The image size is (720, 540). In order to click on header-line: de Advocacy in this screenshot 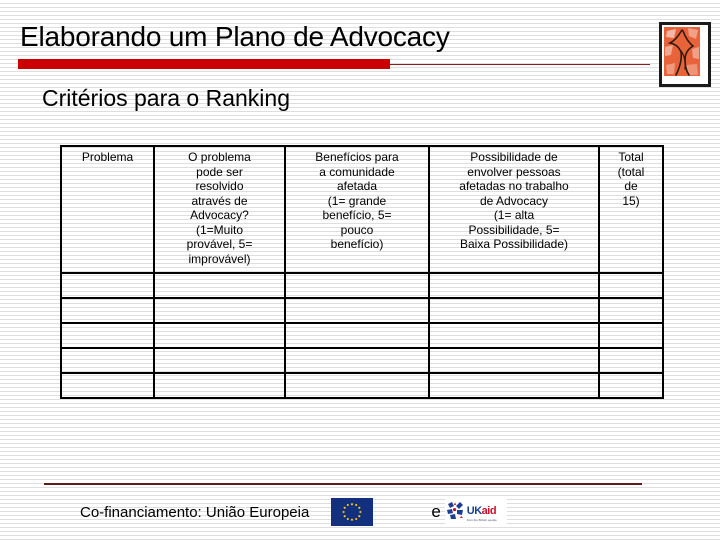, I will do `click(514, 200)`.